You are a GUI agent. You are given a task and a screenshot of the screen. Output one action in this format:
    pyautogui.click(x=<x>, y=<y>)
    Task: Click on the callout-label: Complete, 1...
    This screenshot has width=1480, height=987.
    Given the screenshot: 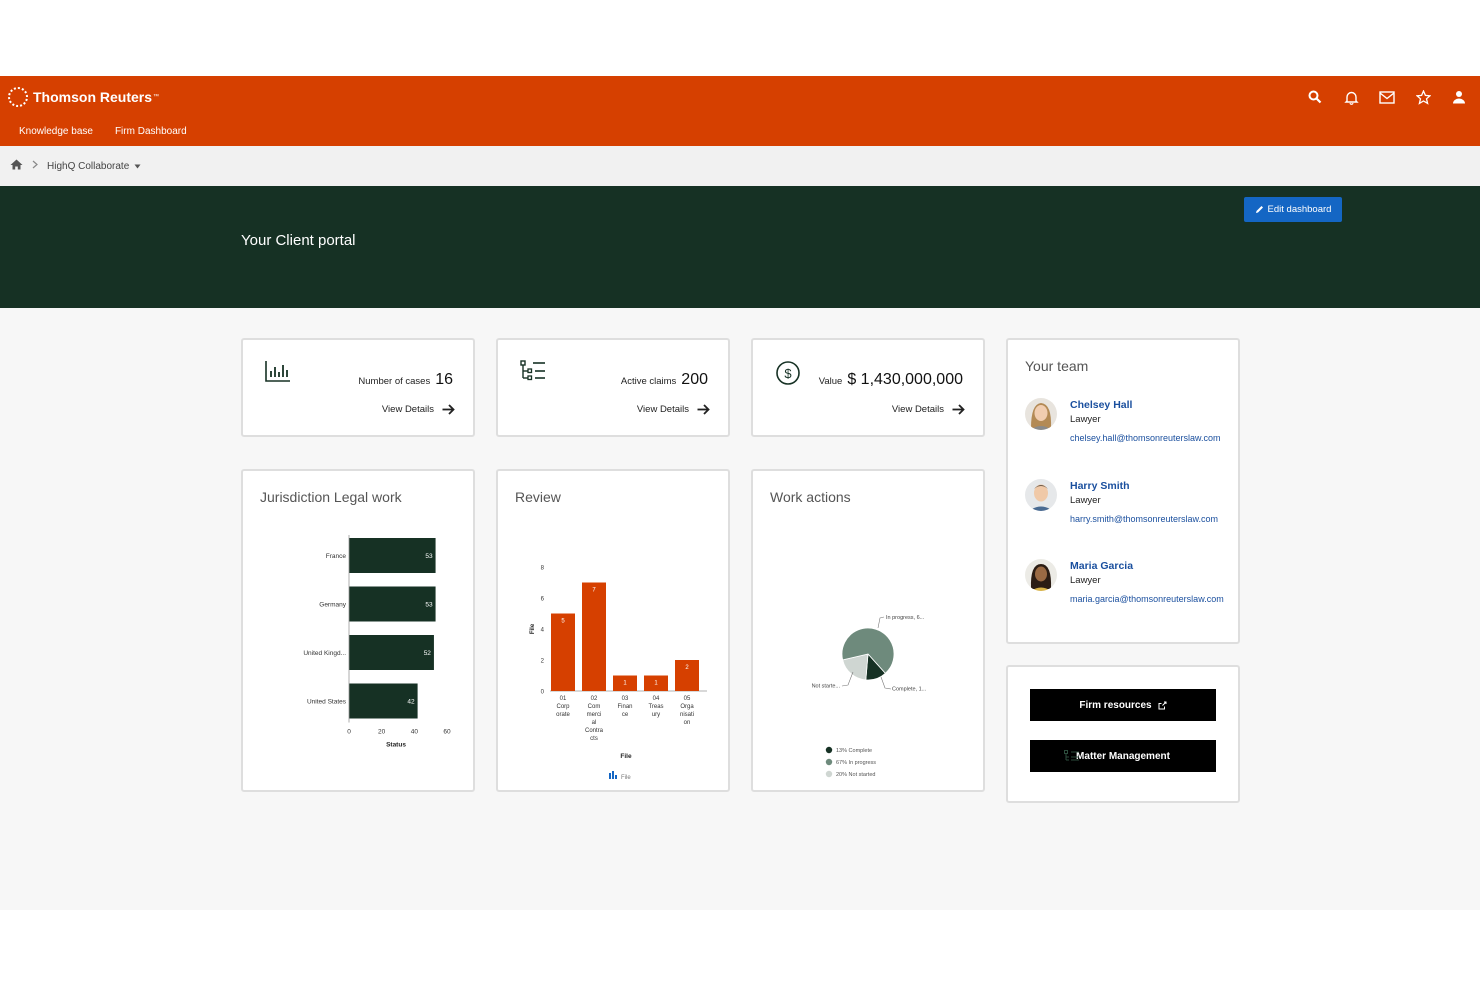 What is the action you would take?
    pyautogui.click(x=909, y=690)
    